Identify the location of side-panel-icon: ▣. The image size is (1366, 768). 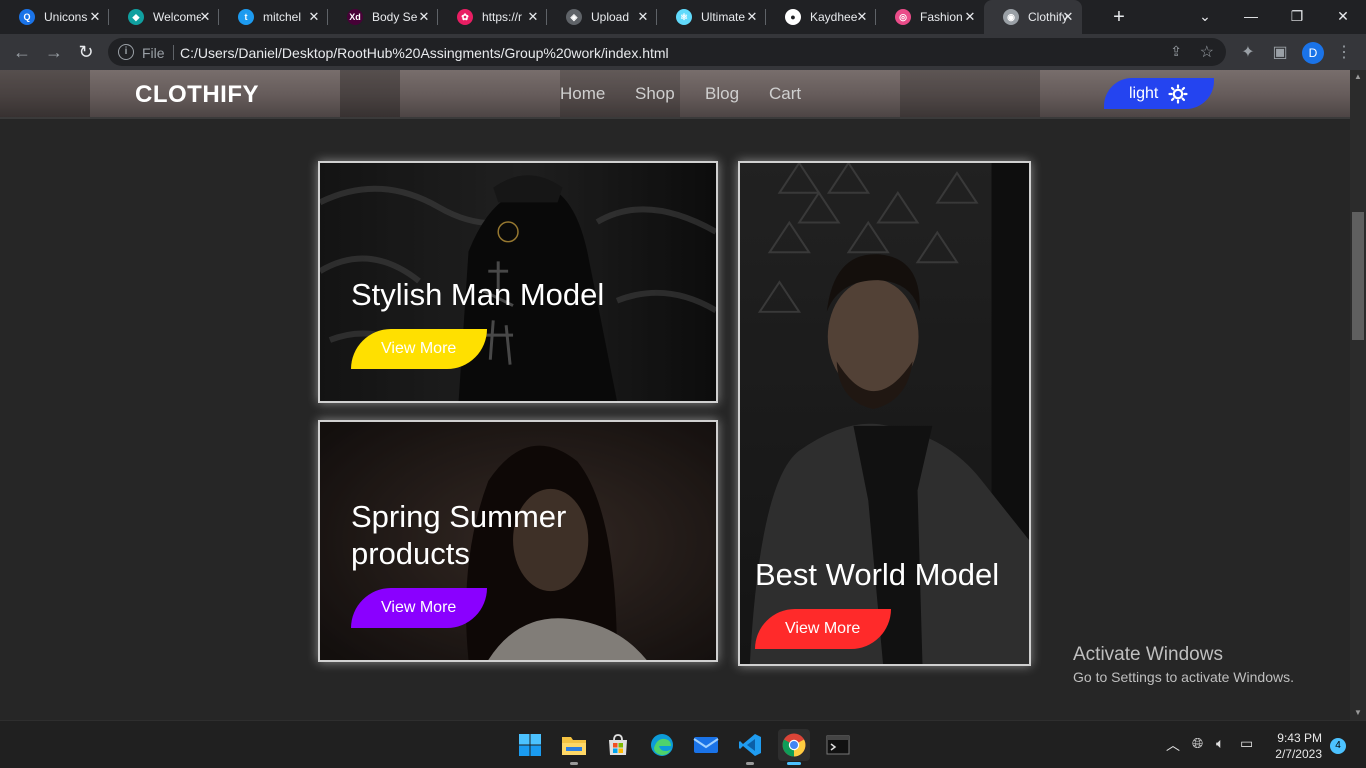
(1280, 53).